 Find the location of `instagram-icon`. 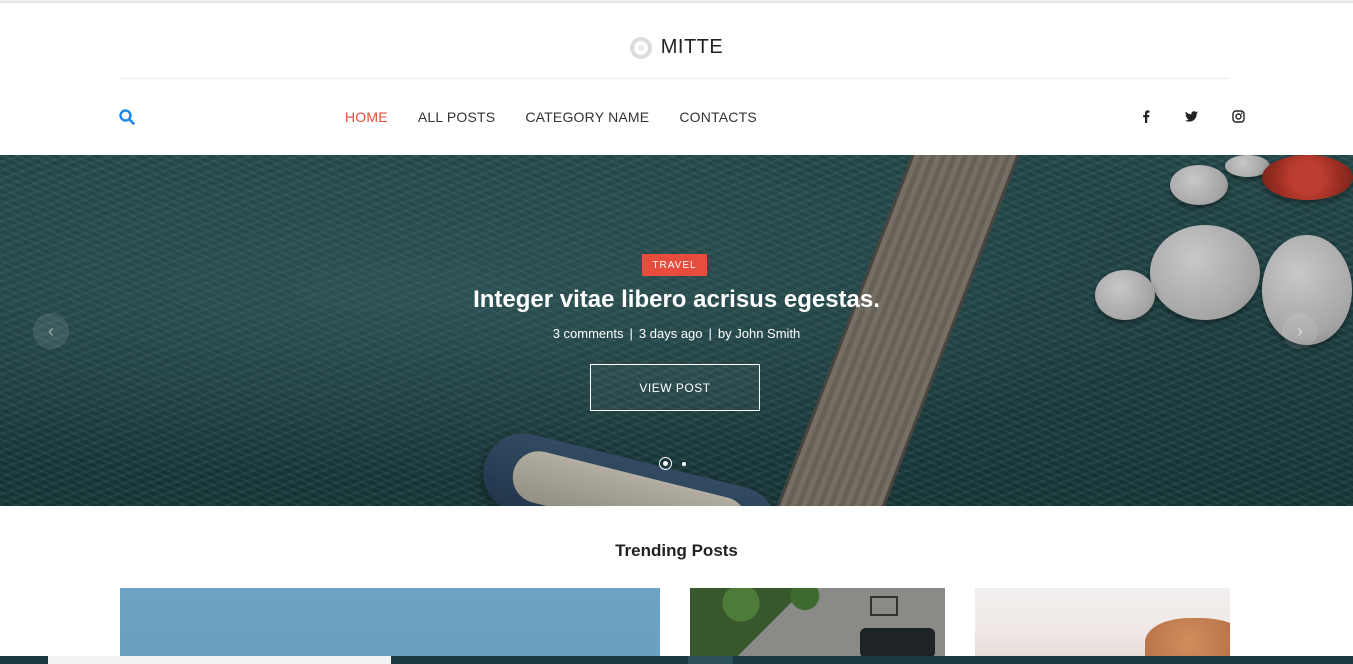

instagram-icon is located at coordinates (1238, 116).